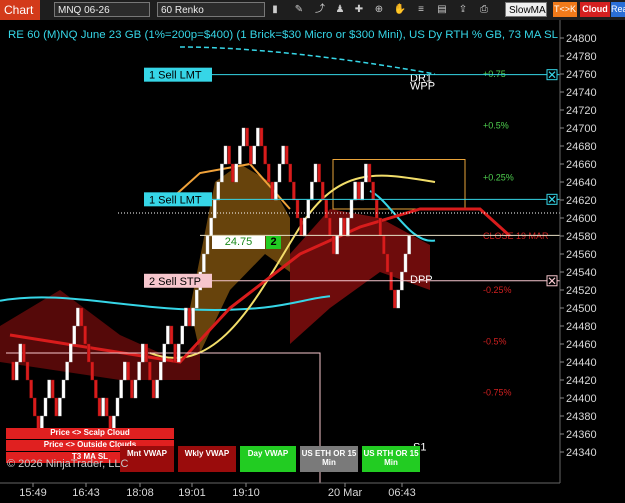 The width and height of the screenshot is (625, 503). What do you see at coordinates (102, 9) in the screenshot?
I see `instrument-selector: MNQ 06-26` at bounding box center [102, 9].